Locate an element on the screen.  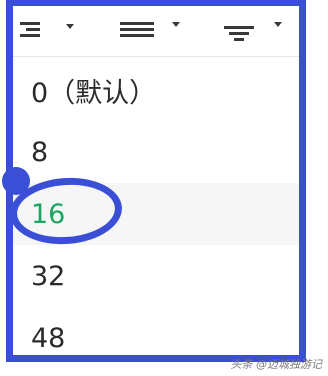
align-justify-icon is located at coordinates (150, 29).